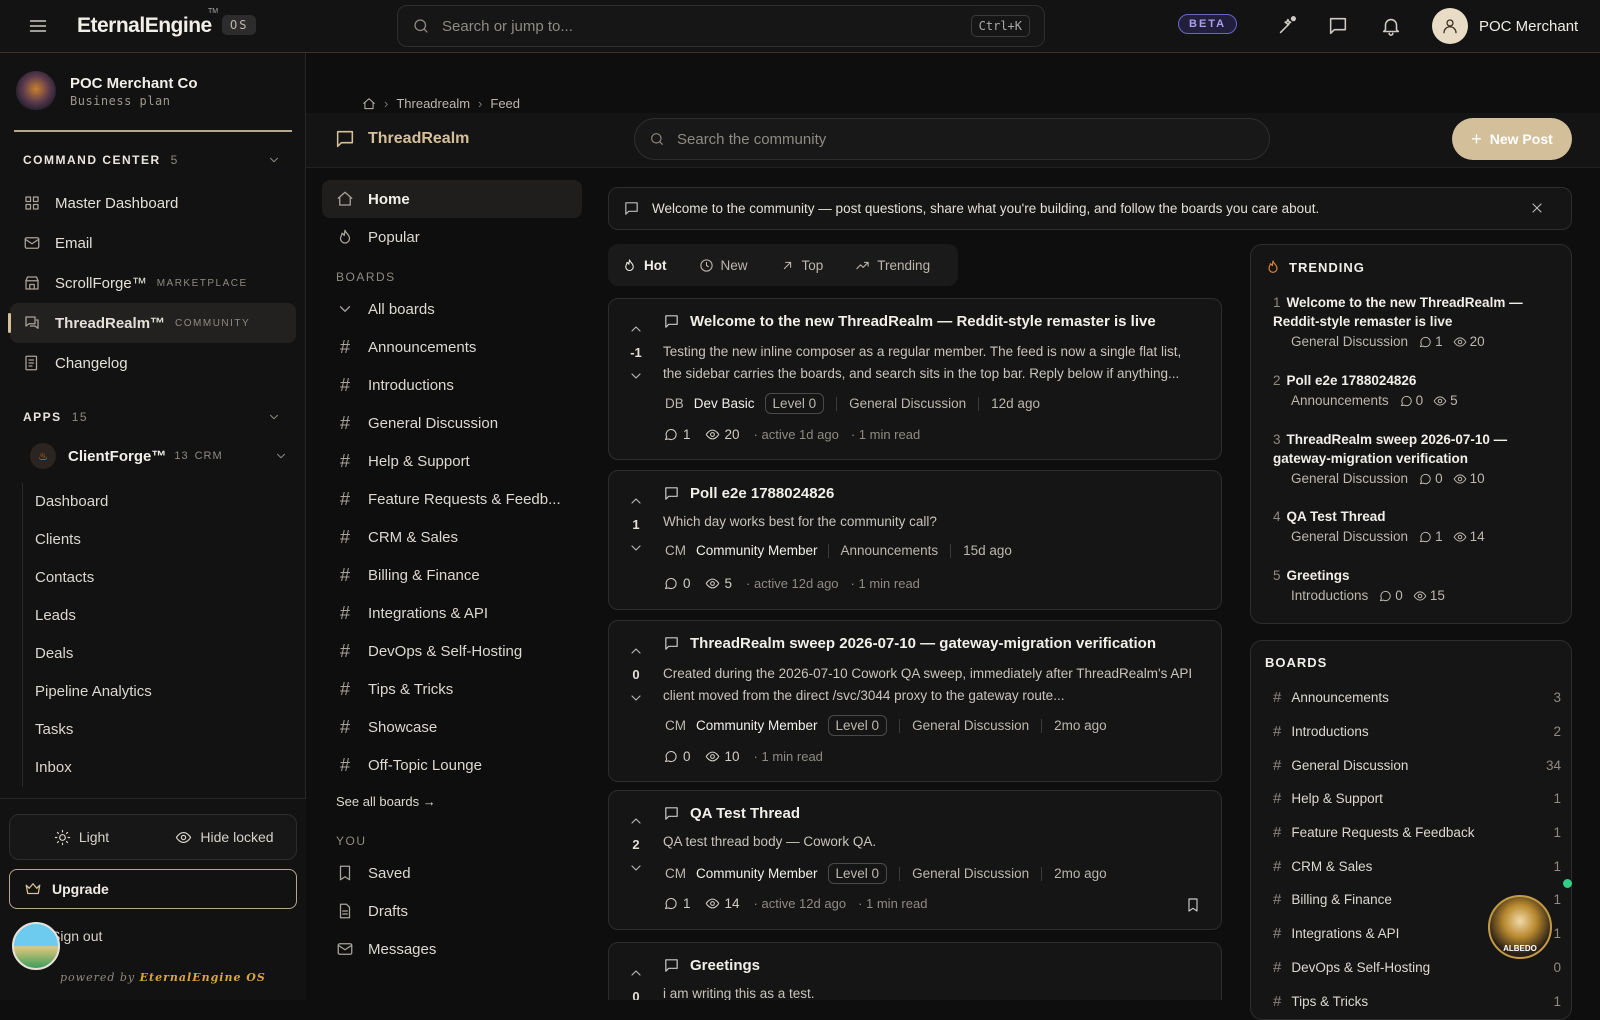 The image size is (1600, 1020). Describe the element at coordinates (152, 160) in the screenshot. I see `command-center-header: COMMAND CENTER 5` at that location.